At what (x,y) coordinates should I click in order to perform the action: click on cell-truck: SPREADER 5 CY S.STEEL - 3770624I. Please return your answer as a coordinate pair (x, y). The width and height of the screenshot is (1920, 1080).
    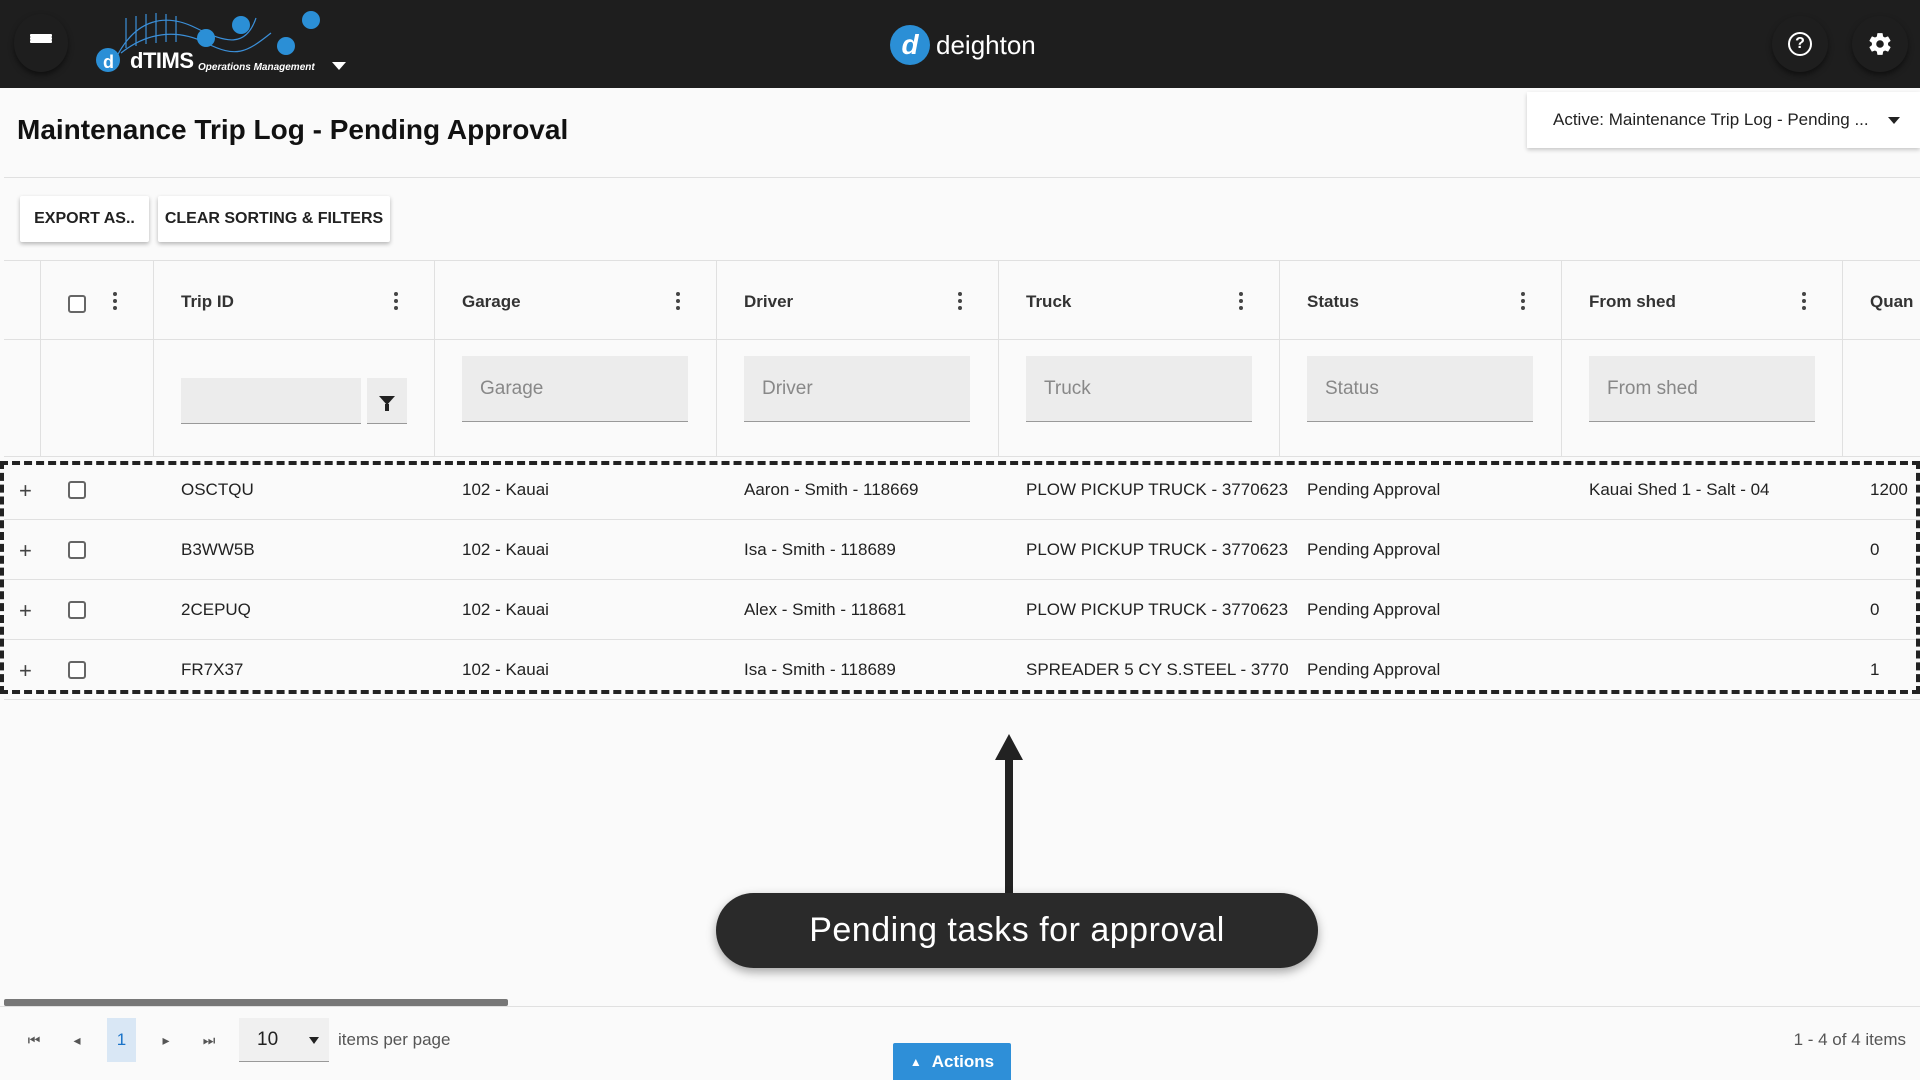
    Looking at the image, I should click on (1157, 669).